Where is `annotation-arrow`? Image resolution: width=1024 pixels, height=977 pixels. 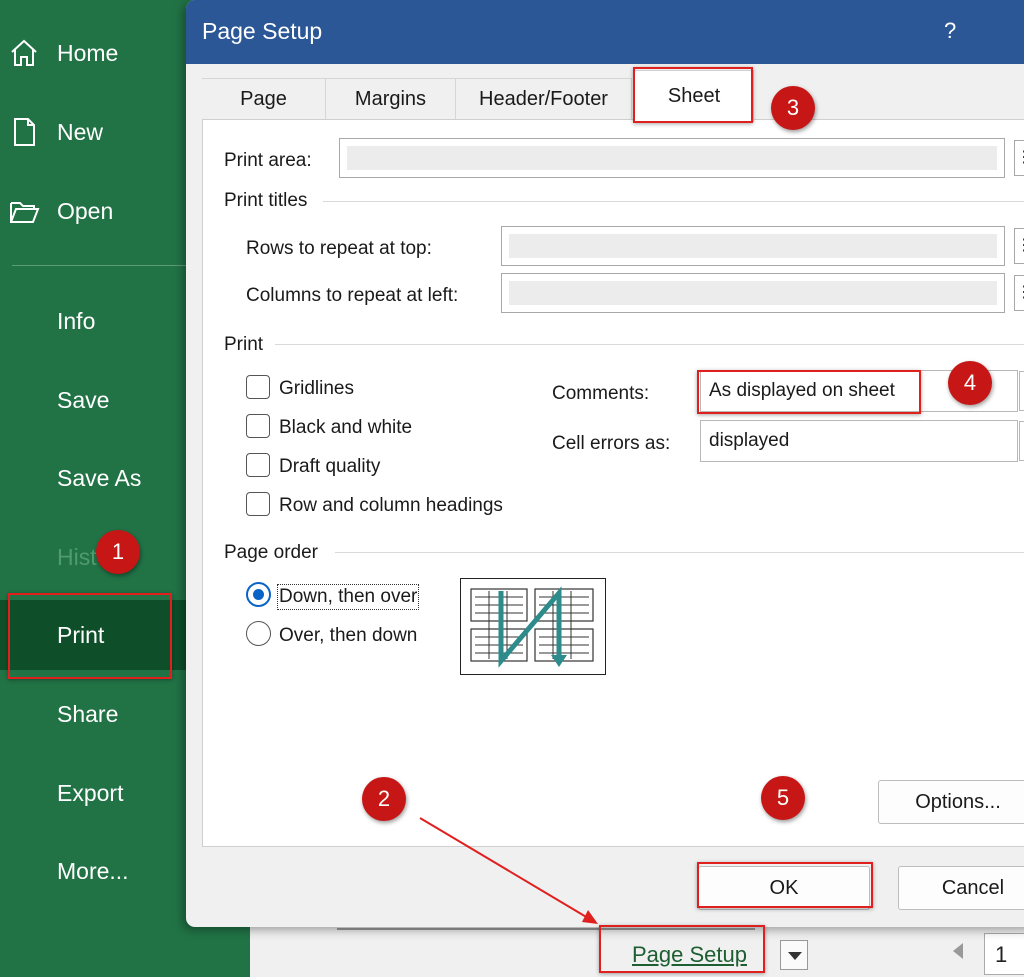
annotation-arrow is located at coordinates (508, 870).